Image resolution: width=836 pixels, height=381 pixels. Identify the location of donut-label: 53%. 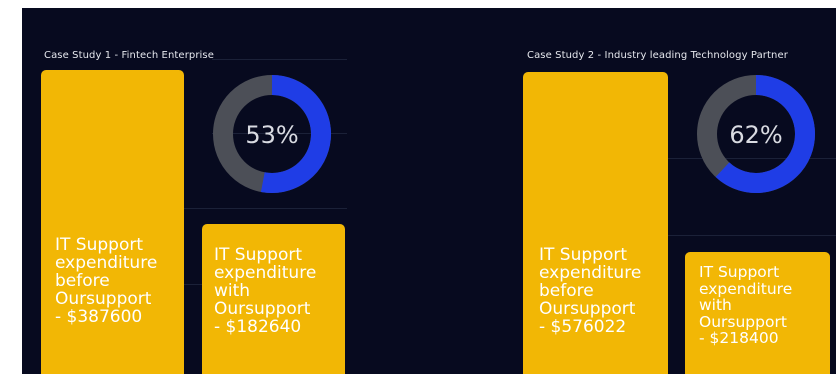
(271, 135).